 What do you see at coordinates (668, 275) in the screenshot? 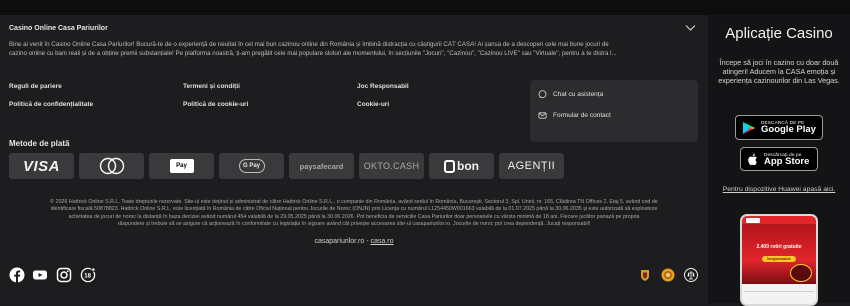
I see `anpc-badge-icon` at bounding box center [668, 275].